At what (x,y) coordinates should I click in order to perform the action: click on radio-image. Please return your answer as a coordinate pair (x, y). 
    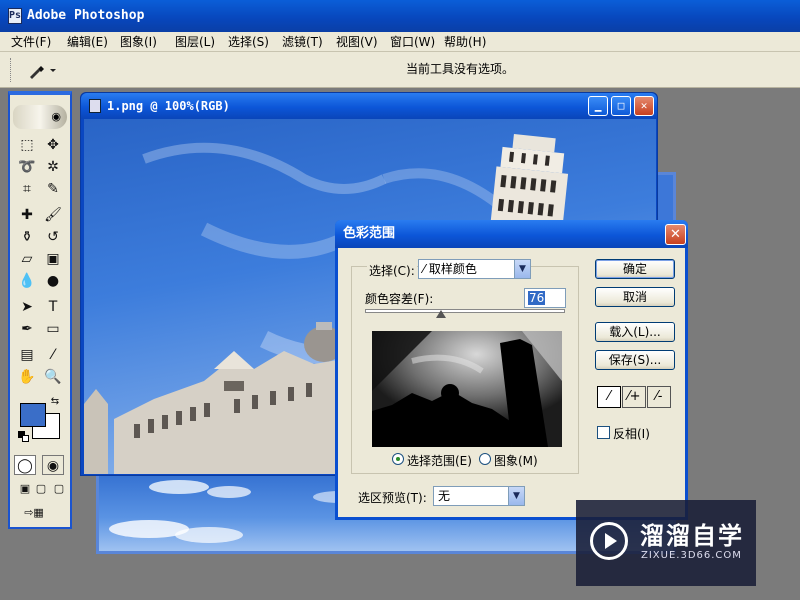
    Looking at the image, I should click on (485, 459).